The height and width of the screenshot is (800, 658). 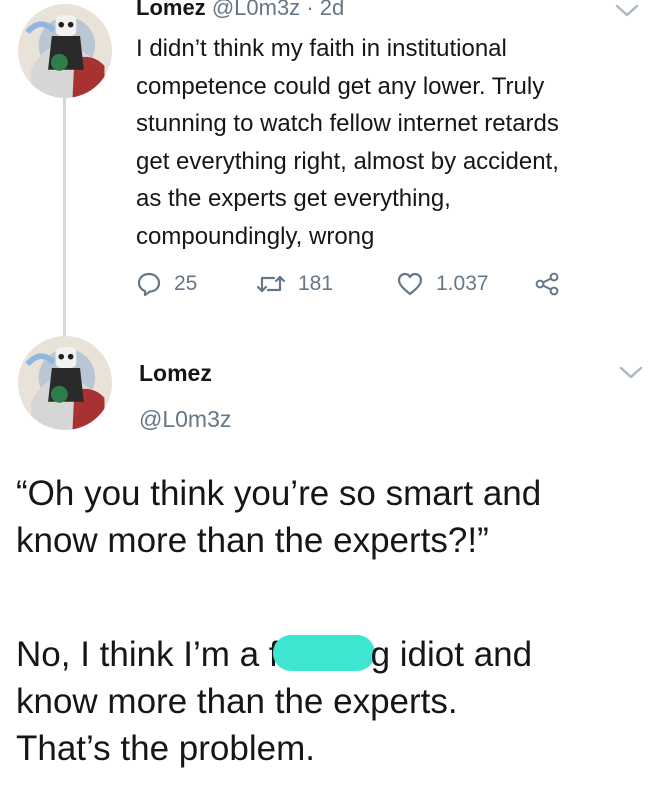 What do you see at coordinates (252, 540) in the screenshot?
I see `tweet-text-line: know more than the experts?!”` at bounding box center [252, 540].